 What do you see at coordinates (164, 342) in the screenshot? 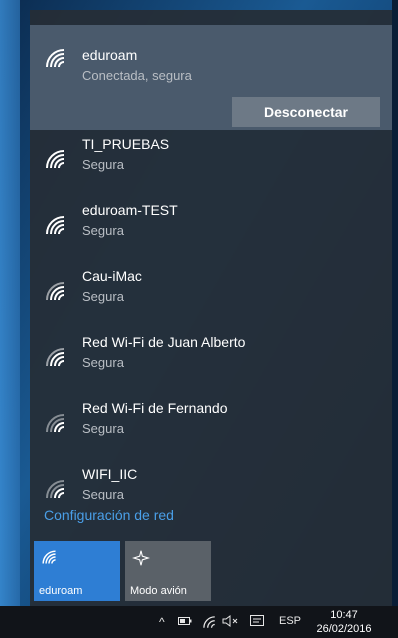
I see `network-name: Red Wi-Fi de Juan Alberto` at bounding box center [164, 342].